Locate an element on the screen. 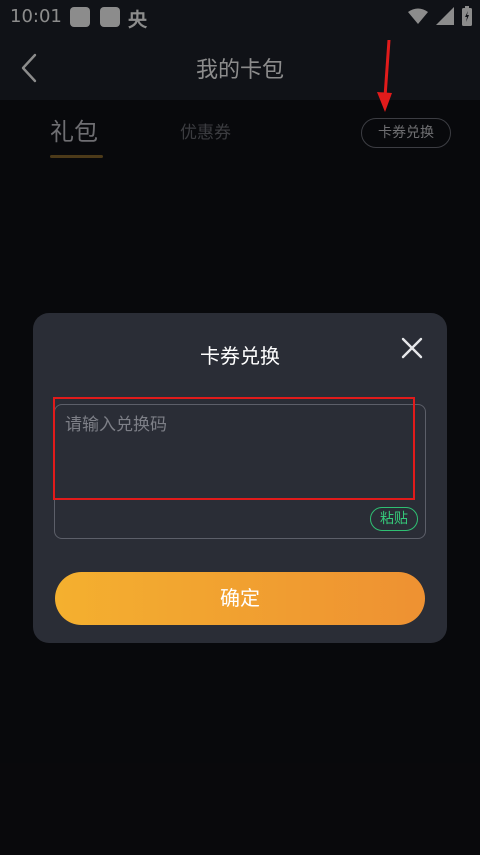 The image size is (480, 855). close-button is located at coordinates (412, 348).